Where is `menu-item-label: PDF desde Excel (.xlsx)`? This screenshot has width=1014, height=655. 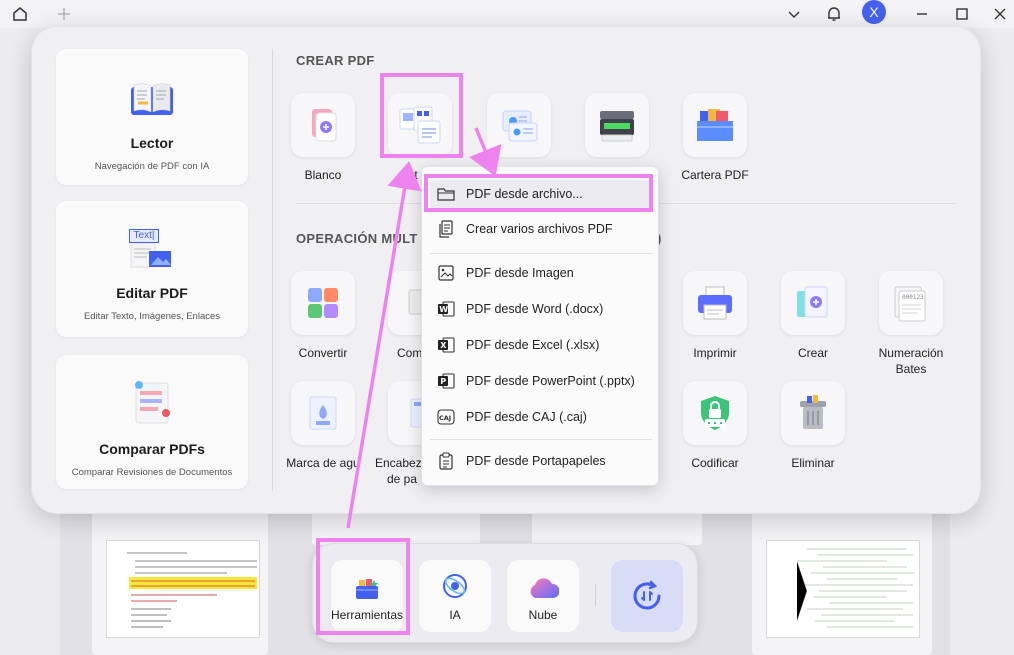
menu-item-label: PDF desde Excel (.xlsx) is located at coordinates (533, 345).